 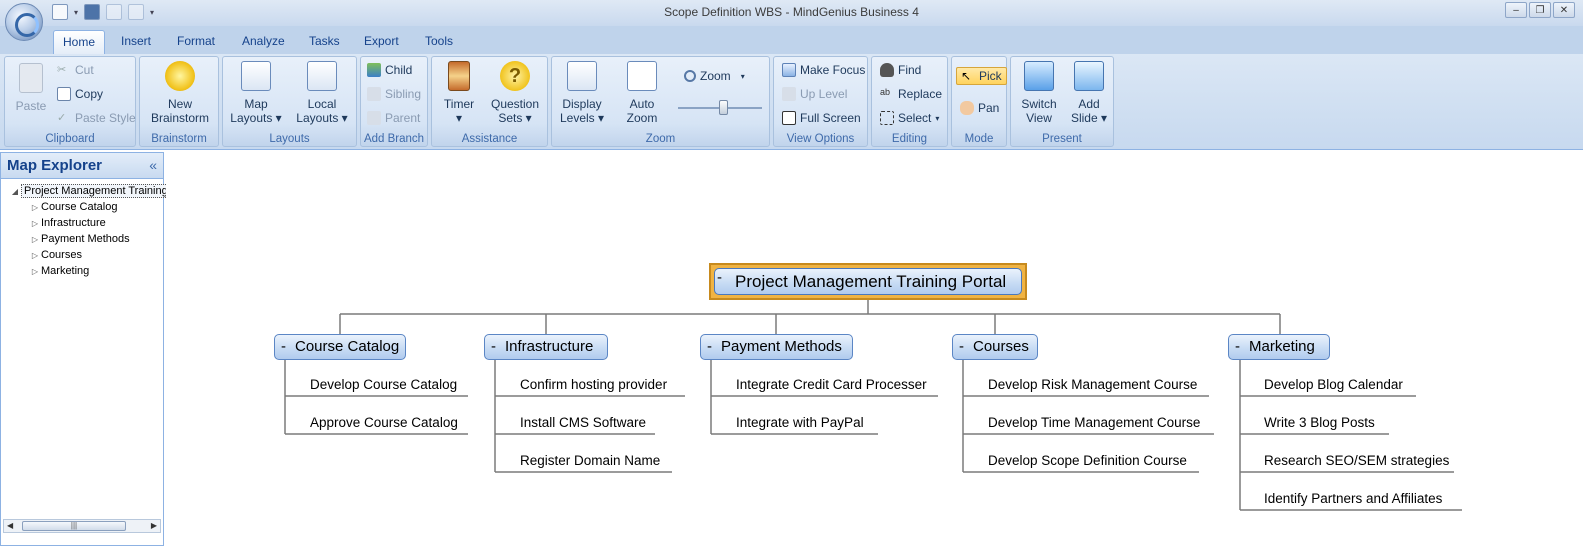 What do you see at coordinates (64, 94) in the screenshot?
I see `copy-icon` at bounding box center [64, 94].